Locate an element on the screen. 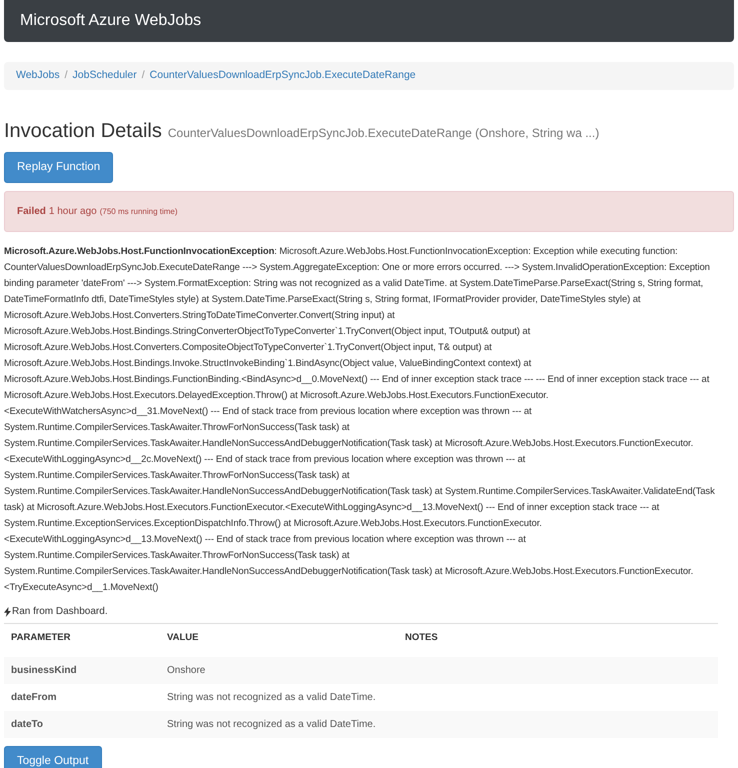 The image size is (738, 768). status-label: Failed is located at coordinates (31, 212).